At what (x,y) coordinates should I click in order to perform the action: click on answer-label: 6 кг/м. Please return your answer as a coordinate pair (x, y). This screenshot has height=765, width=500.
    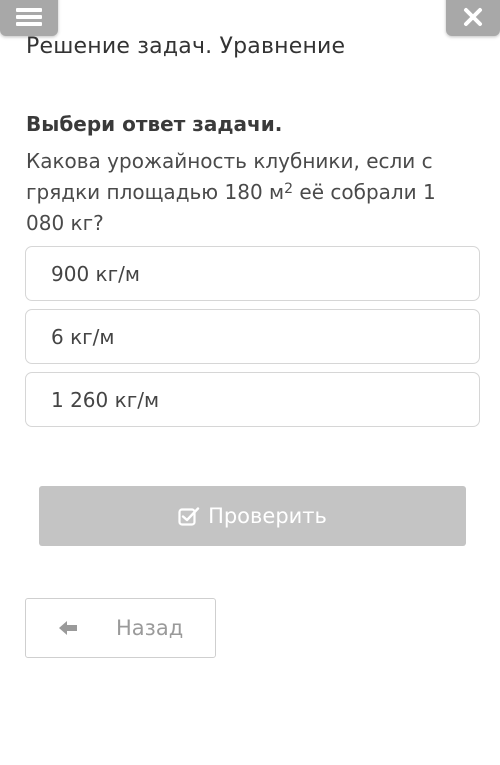
    Looking at the image, I should click on (83, 336).